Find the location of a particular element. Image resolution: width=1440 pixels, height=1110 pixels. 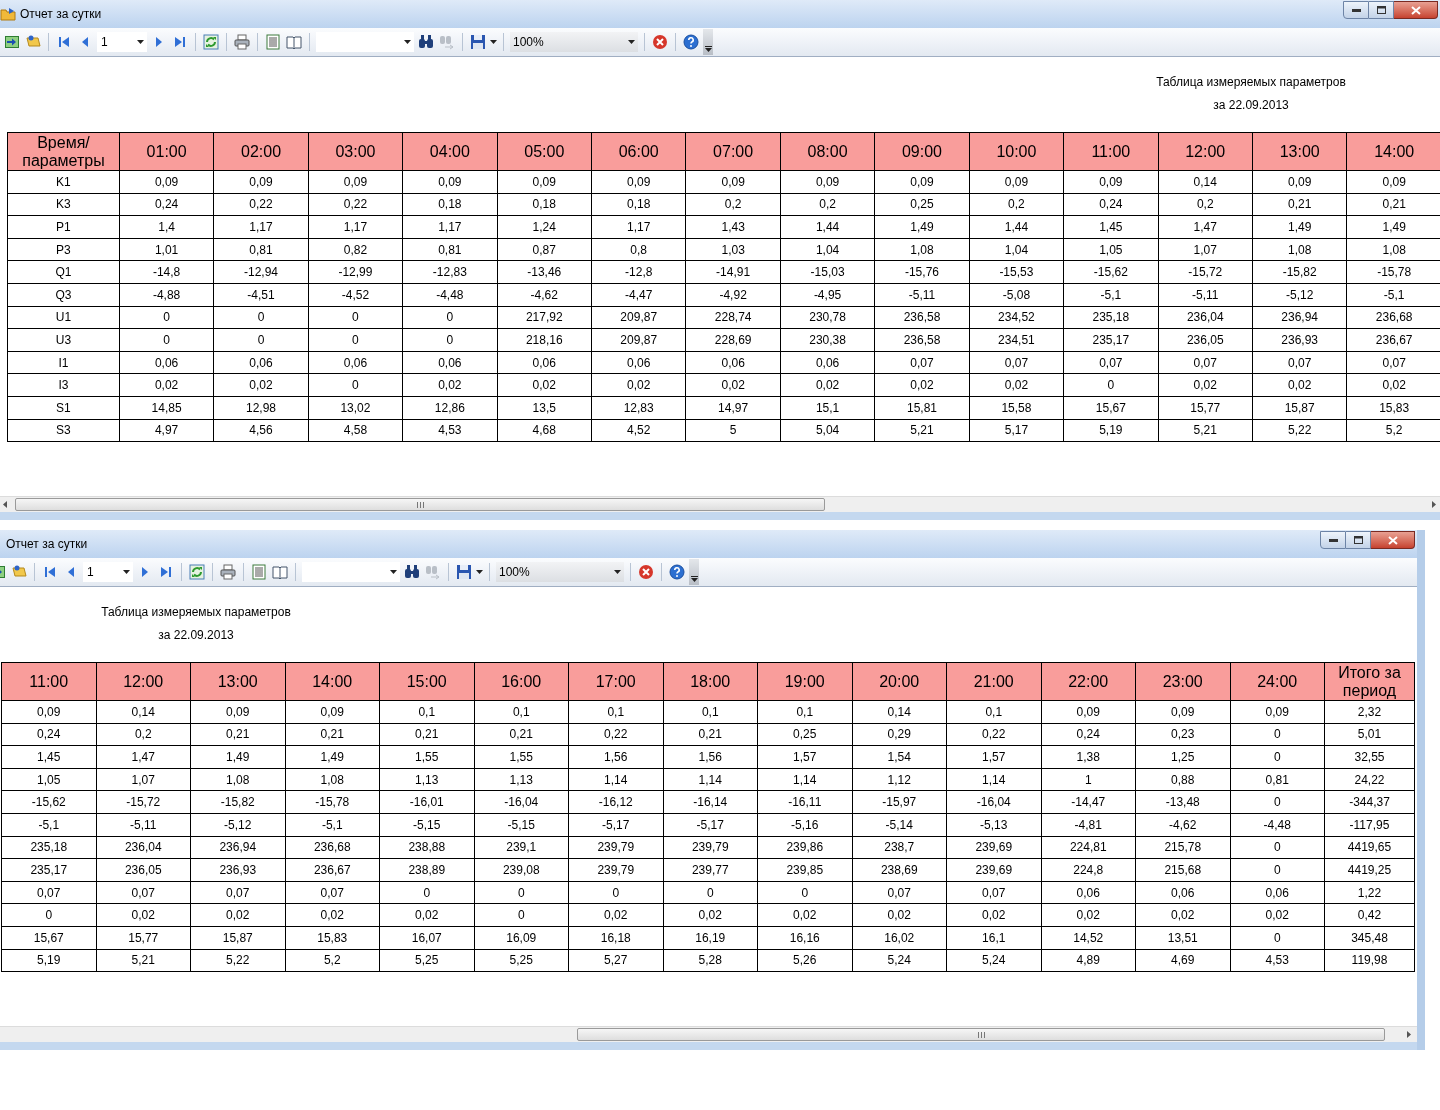

table-cell: -5,12 is located at coordinates (237, 825).